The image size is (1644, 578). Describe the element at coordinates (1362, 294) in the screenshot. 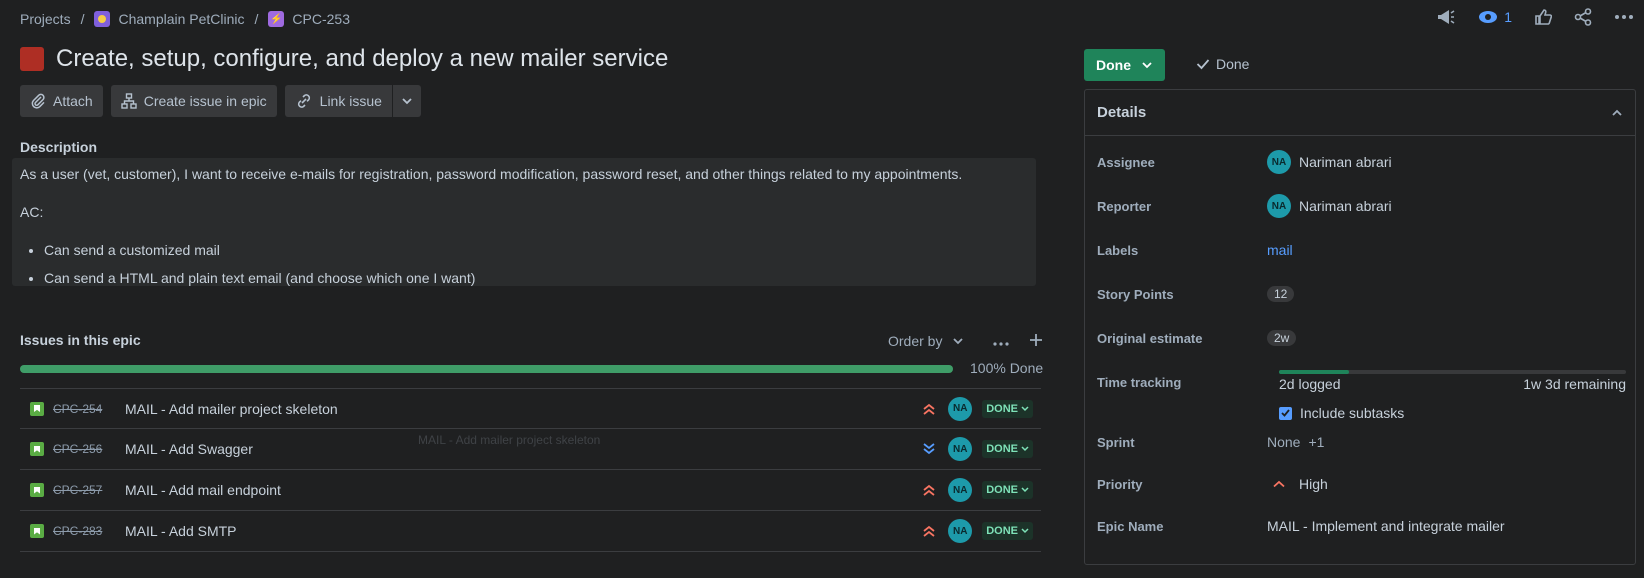

I see `story-points-field: Story Points 12` at that location.